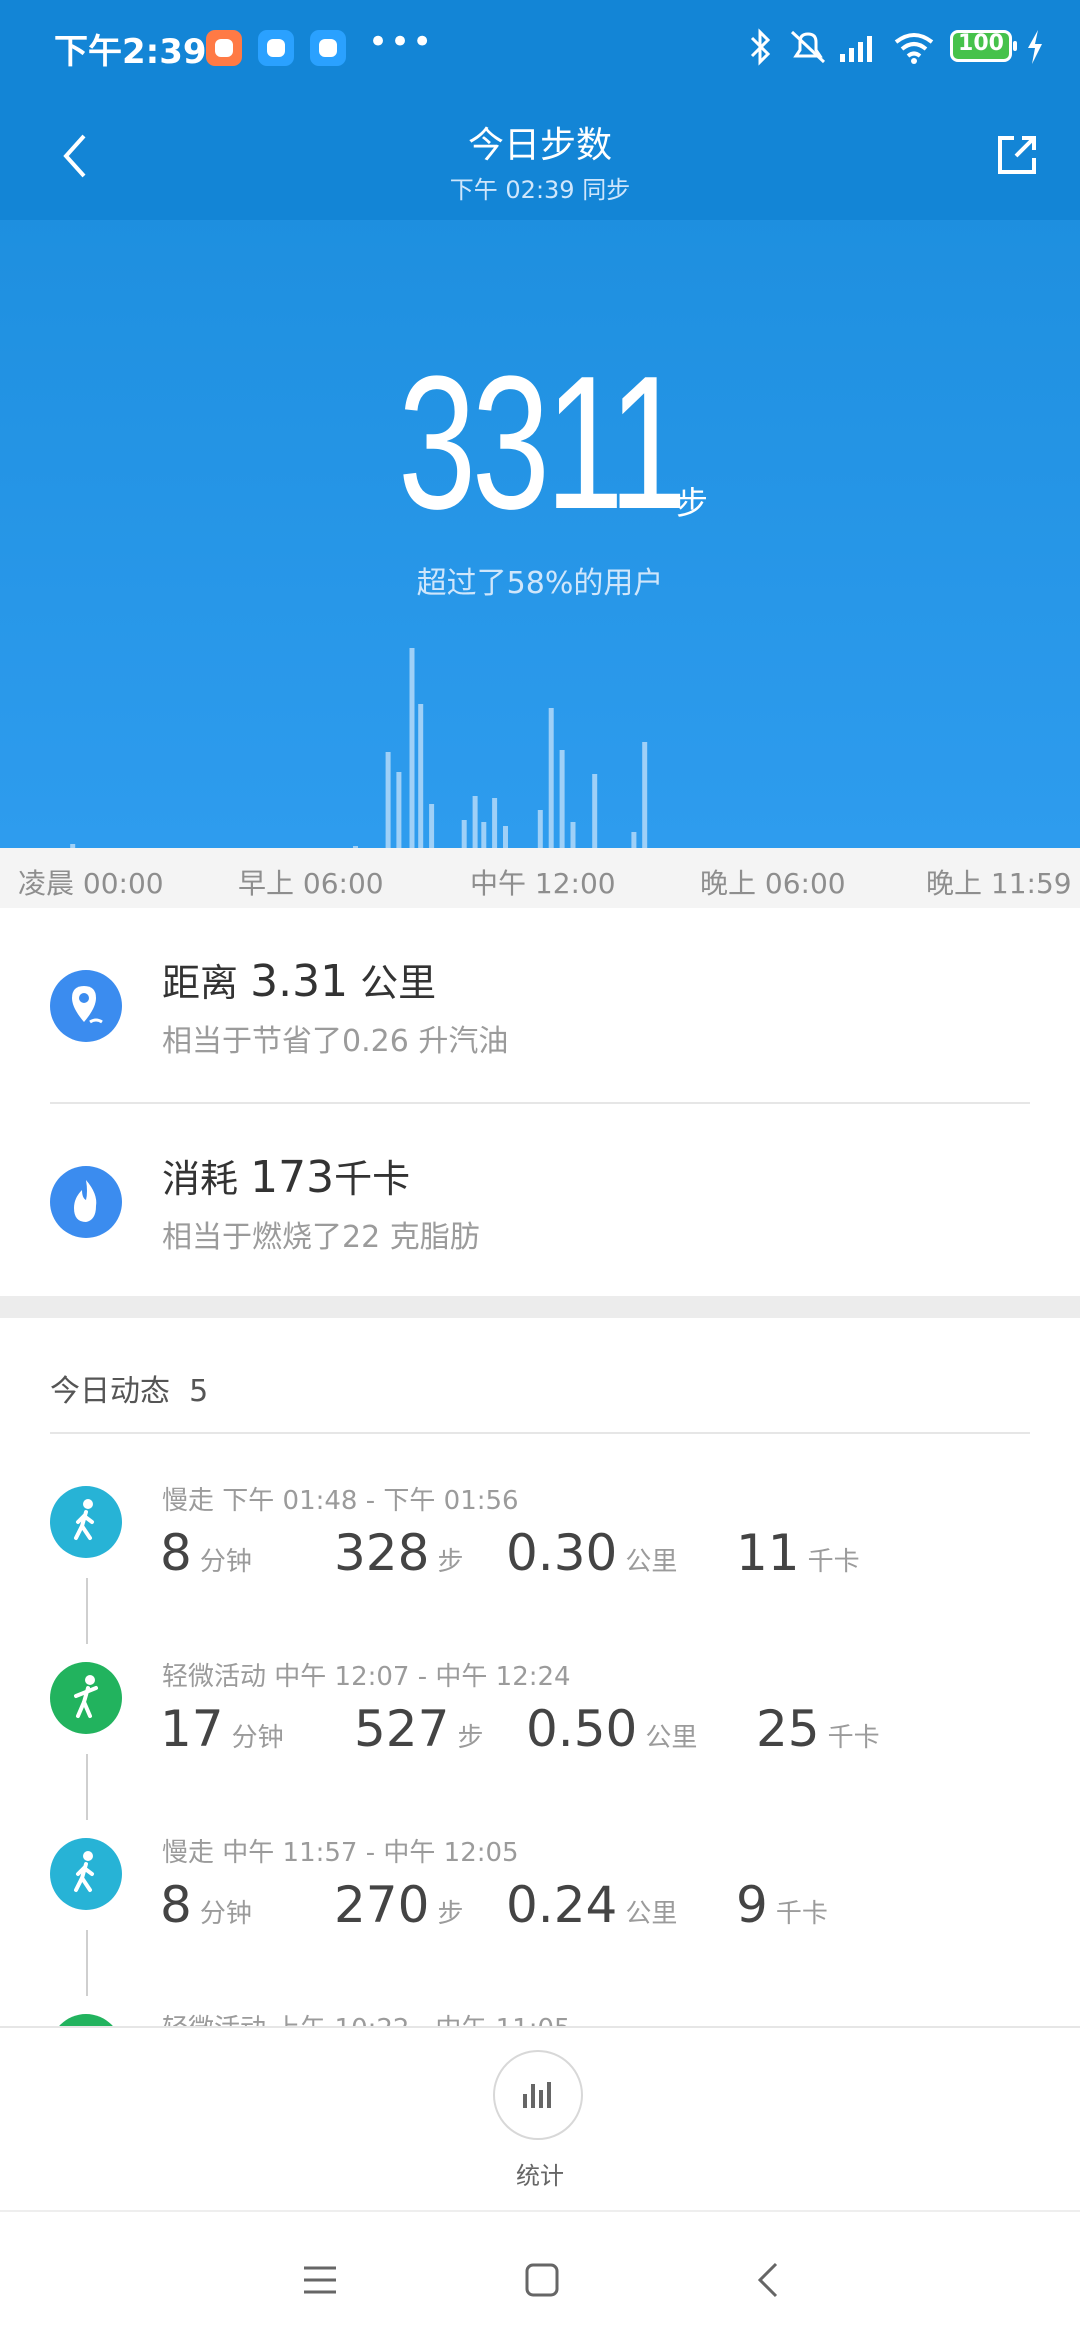  I want to click on distance-note: 相当于节省了0.26 升汽油, so click(335, 1041).